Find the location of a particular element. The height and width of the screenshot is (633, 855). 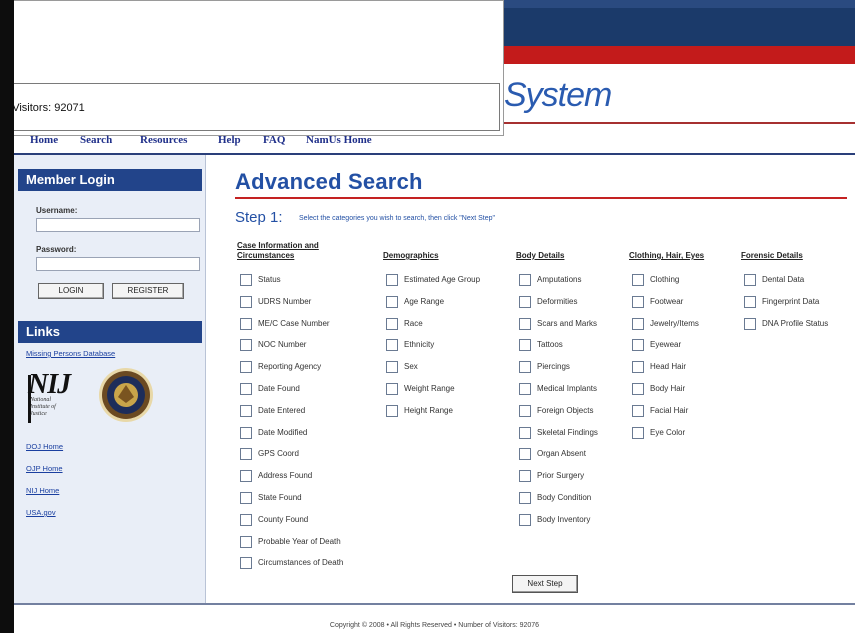

password-label: Password: is located at coordinates (56, 249).